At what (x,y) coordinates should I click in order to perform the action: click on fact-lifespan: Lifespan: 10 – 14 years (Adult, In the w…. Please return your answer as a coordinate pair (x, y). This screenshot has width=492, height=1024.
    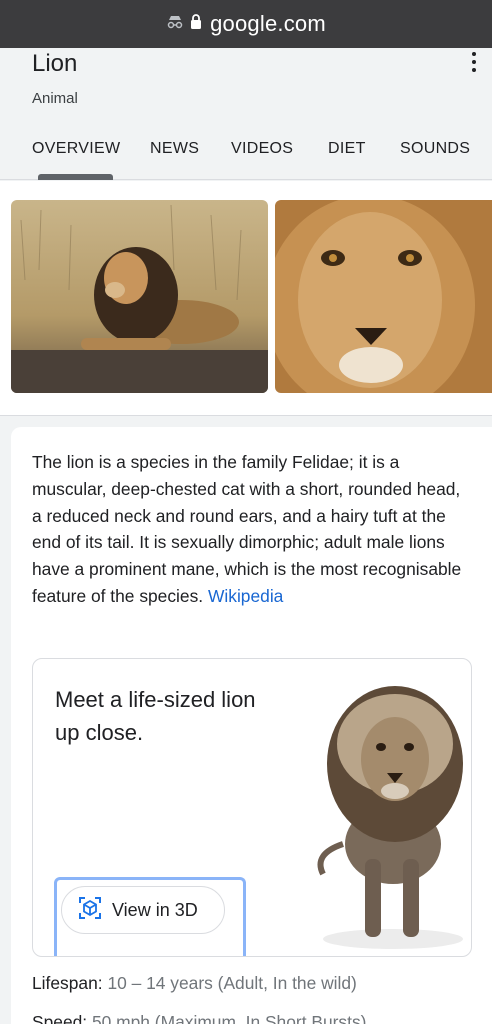
    Looking at the image, I should click on (194, 983).